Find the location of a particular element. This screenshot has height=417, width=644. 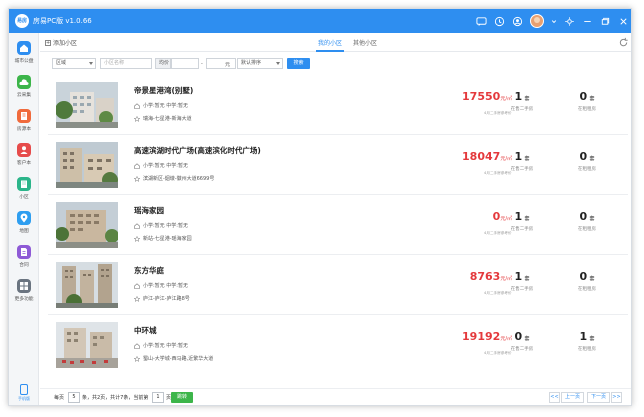

minimize-icon is located at coordinates (587, 21).